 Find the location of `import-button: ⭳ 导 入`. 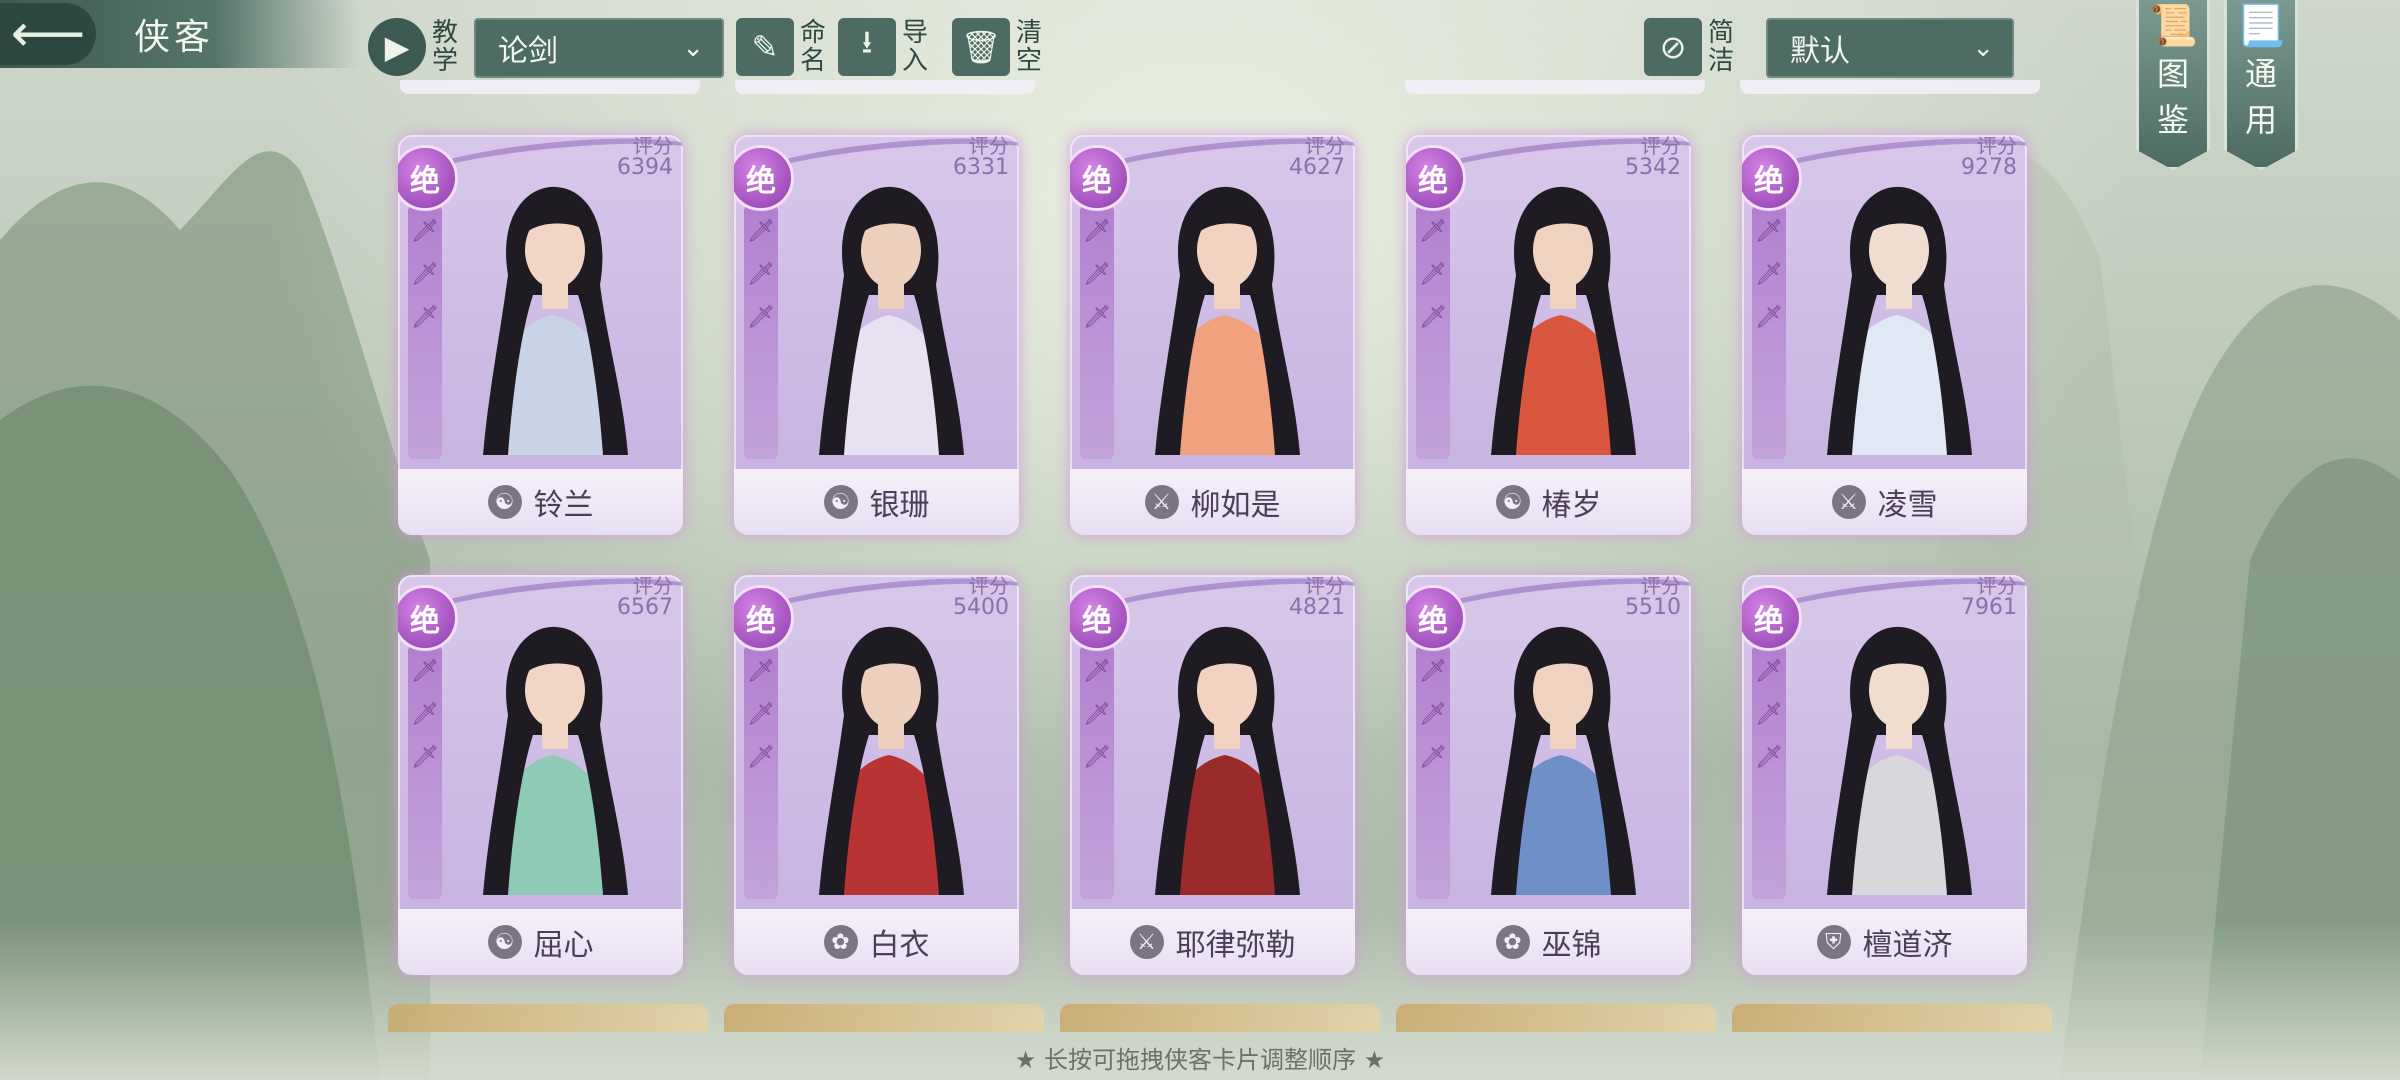

import-button: ⭳ 导 入 is located at coordinates (883, 47).